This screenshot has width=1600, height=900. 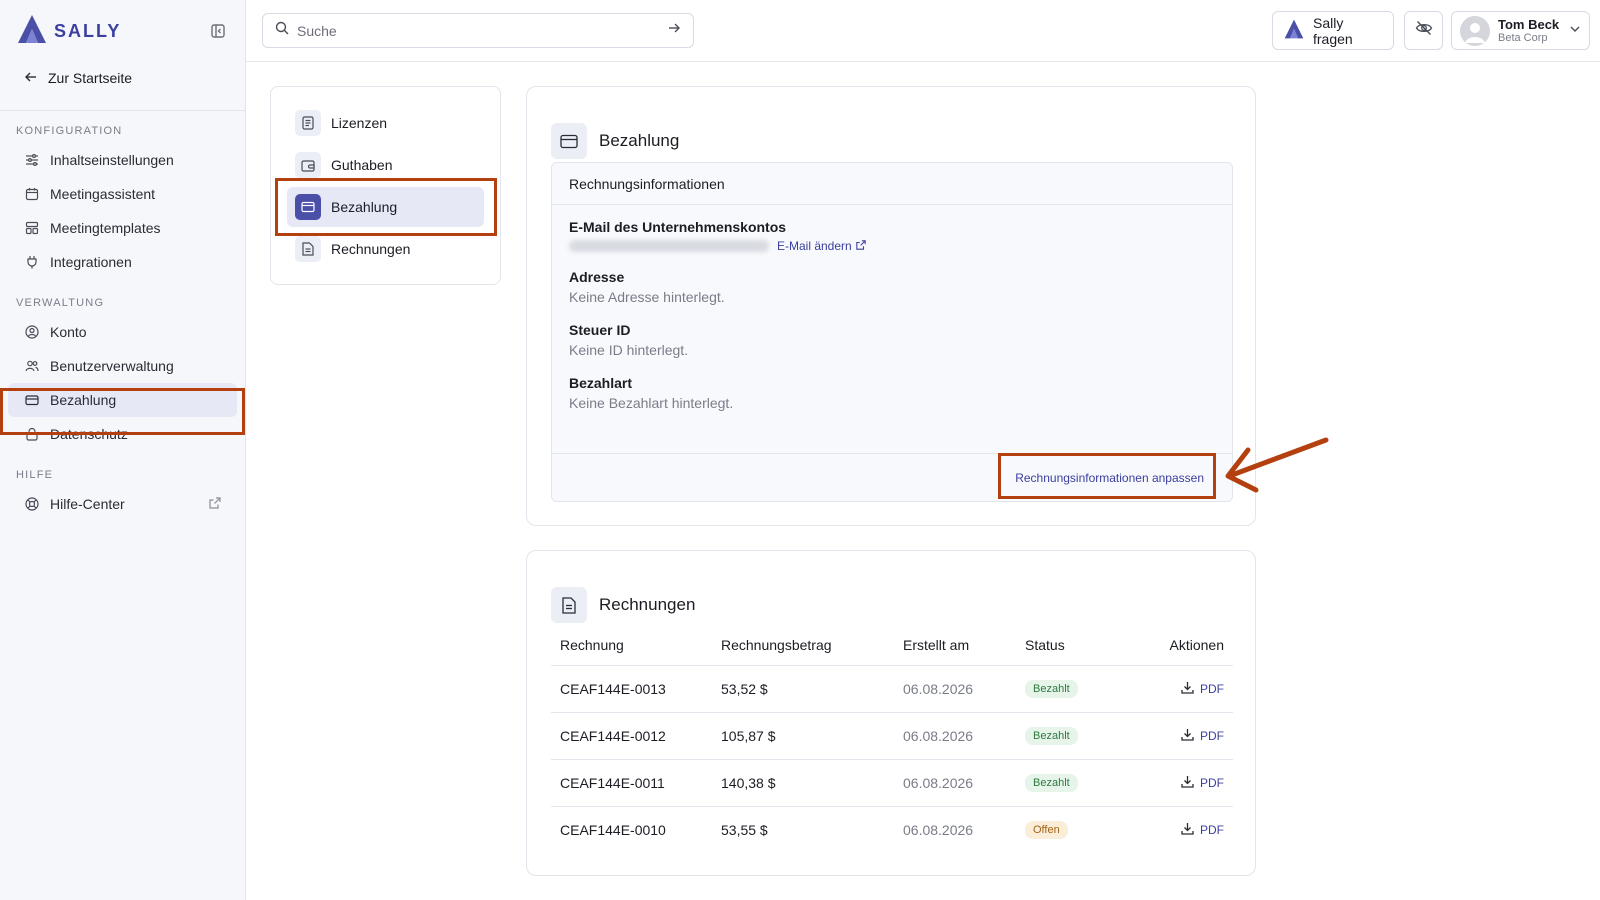 What do you see at coordinates (631, 645) in the screenshot?
I see `column-header: Rechnung` at bounding box center [631, 645].